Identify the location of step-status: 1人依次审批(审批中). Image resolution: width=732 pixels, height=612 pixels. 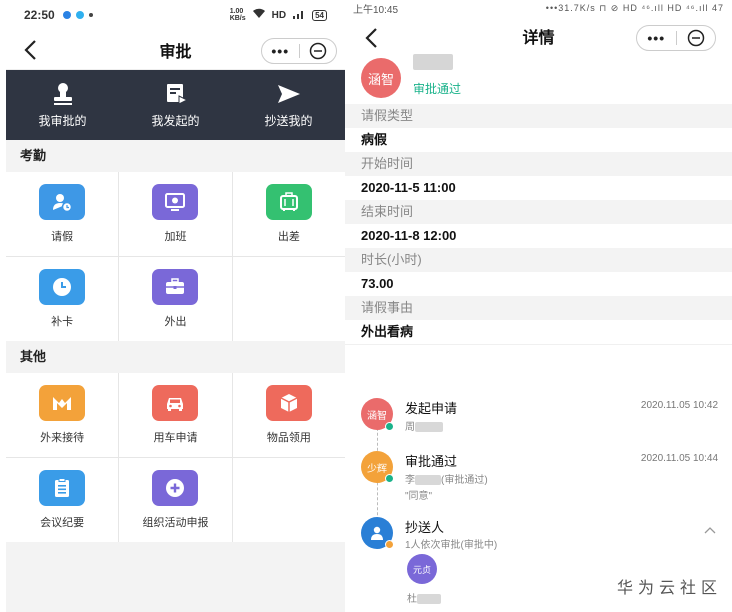
(451, 545).